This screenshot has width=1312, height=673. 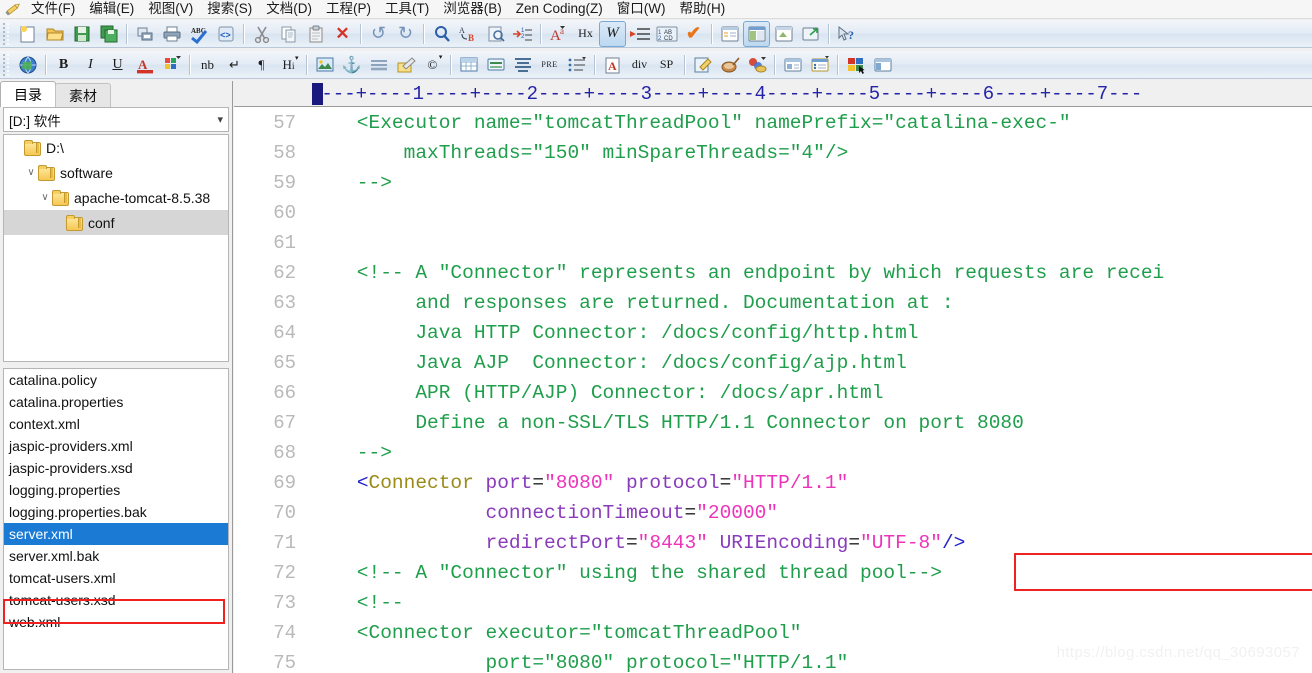 I want to click on line-break-icon: ↵, so click(x=234, y=65).